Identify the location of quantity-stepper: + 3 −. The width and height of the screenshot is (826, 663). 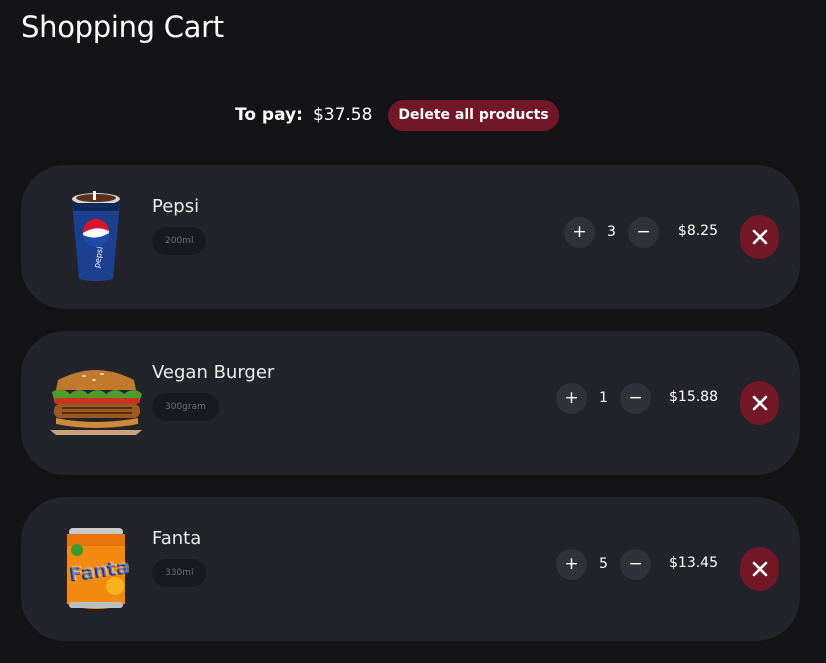
(611, 232).